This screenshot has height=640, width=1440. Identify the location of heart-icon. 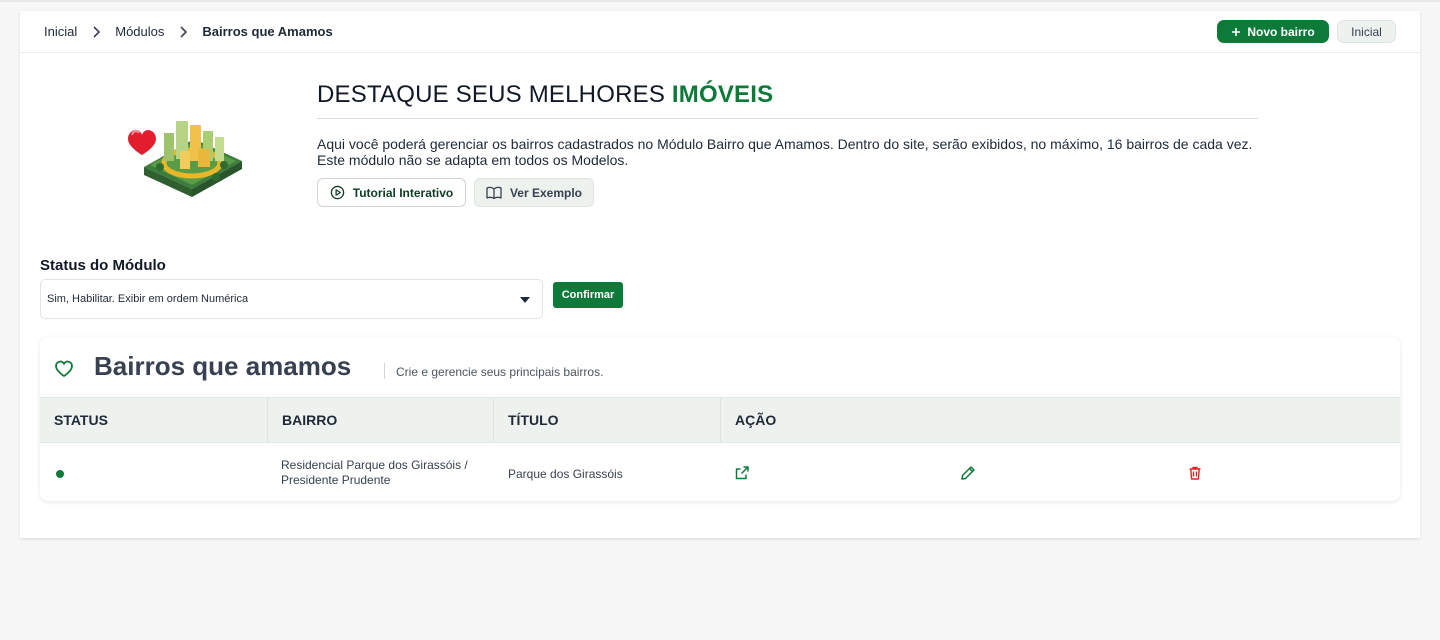
(64, 368).